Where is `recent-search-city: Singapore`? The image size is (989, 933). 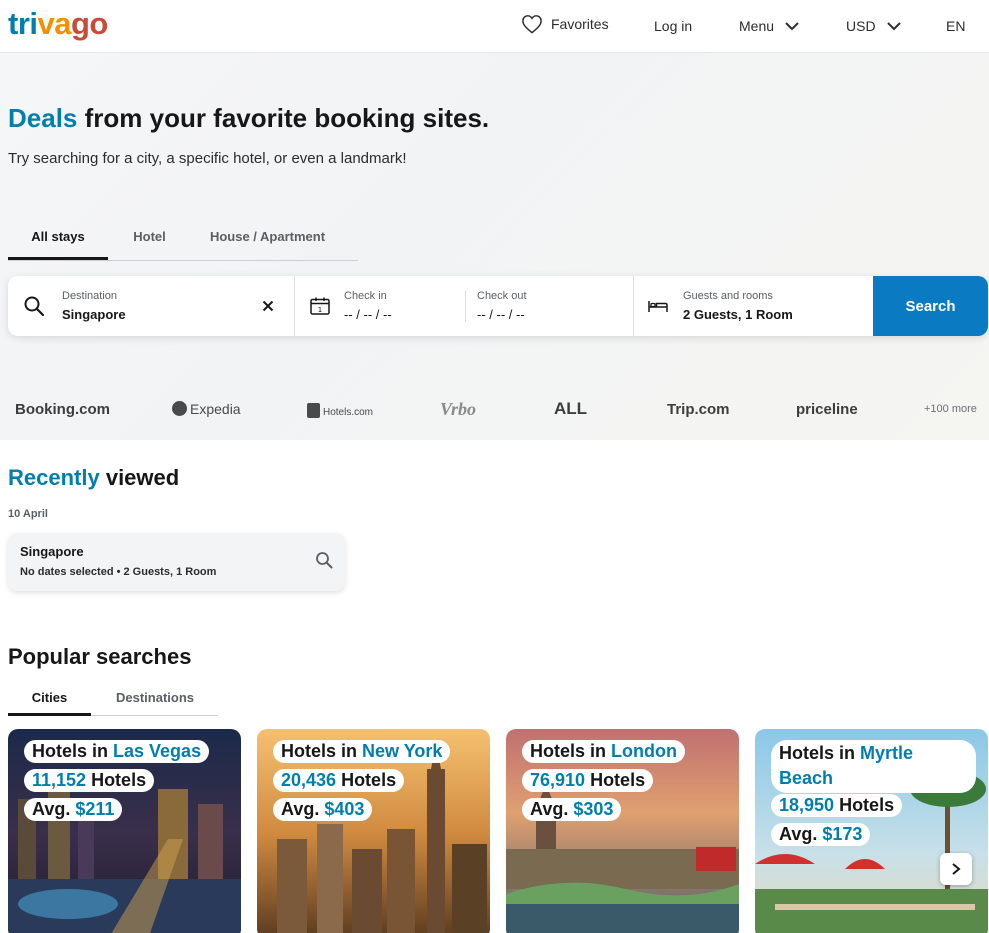 recent-search-city: Singapore is located at coordinates (52, 551).